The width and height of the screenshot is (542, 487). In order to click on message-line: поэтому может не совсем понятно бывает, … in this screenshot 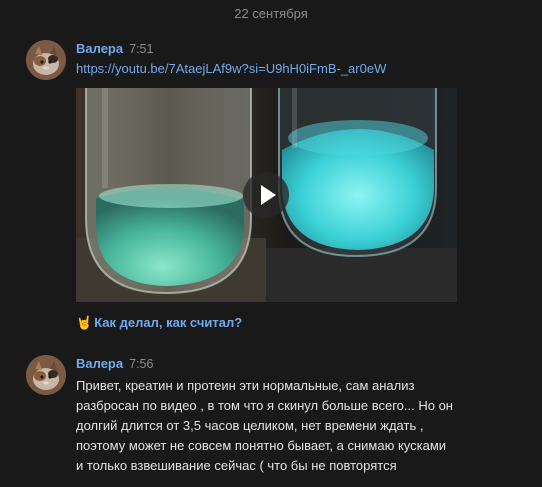, I will do `click(261, 445)`.